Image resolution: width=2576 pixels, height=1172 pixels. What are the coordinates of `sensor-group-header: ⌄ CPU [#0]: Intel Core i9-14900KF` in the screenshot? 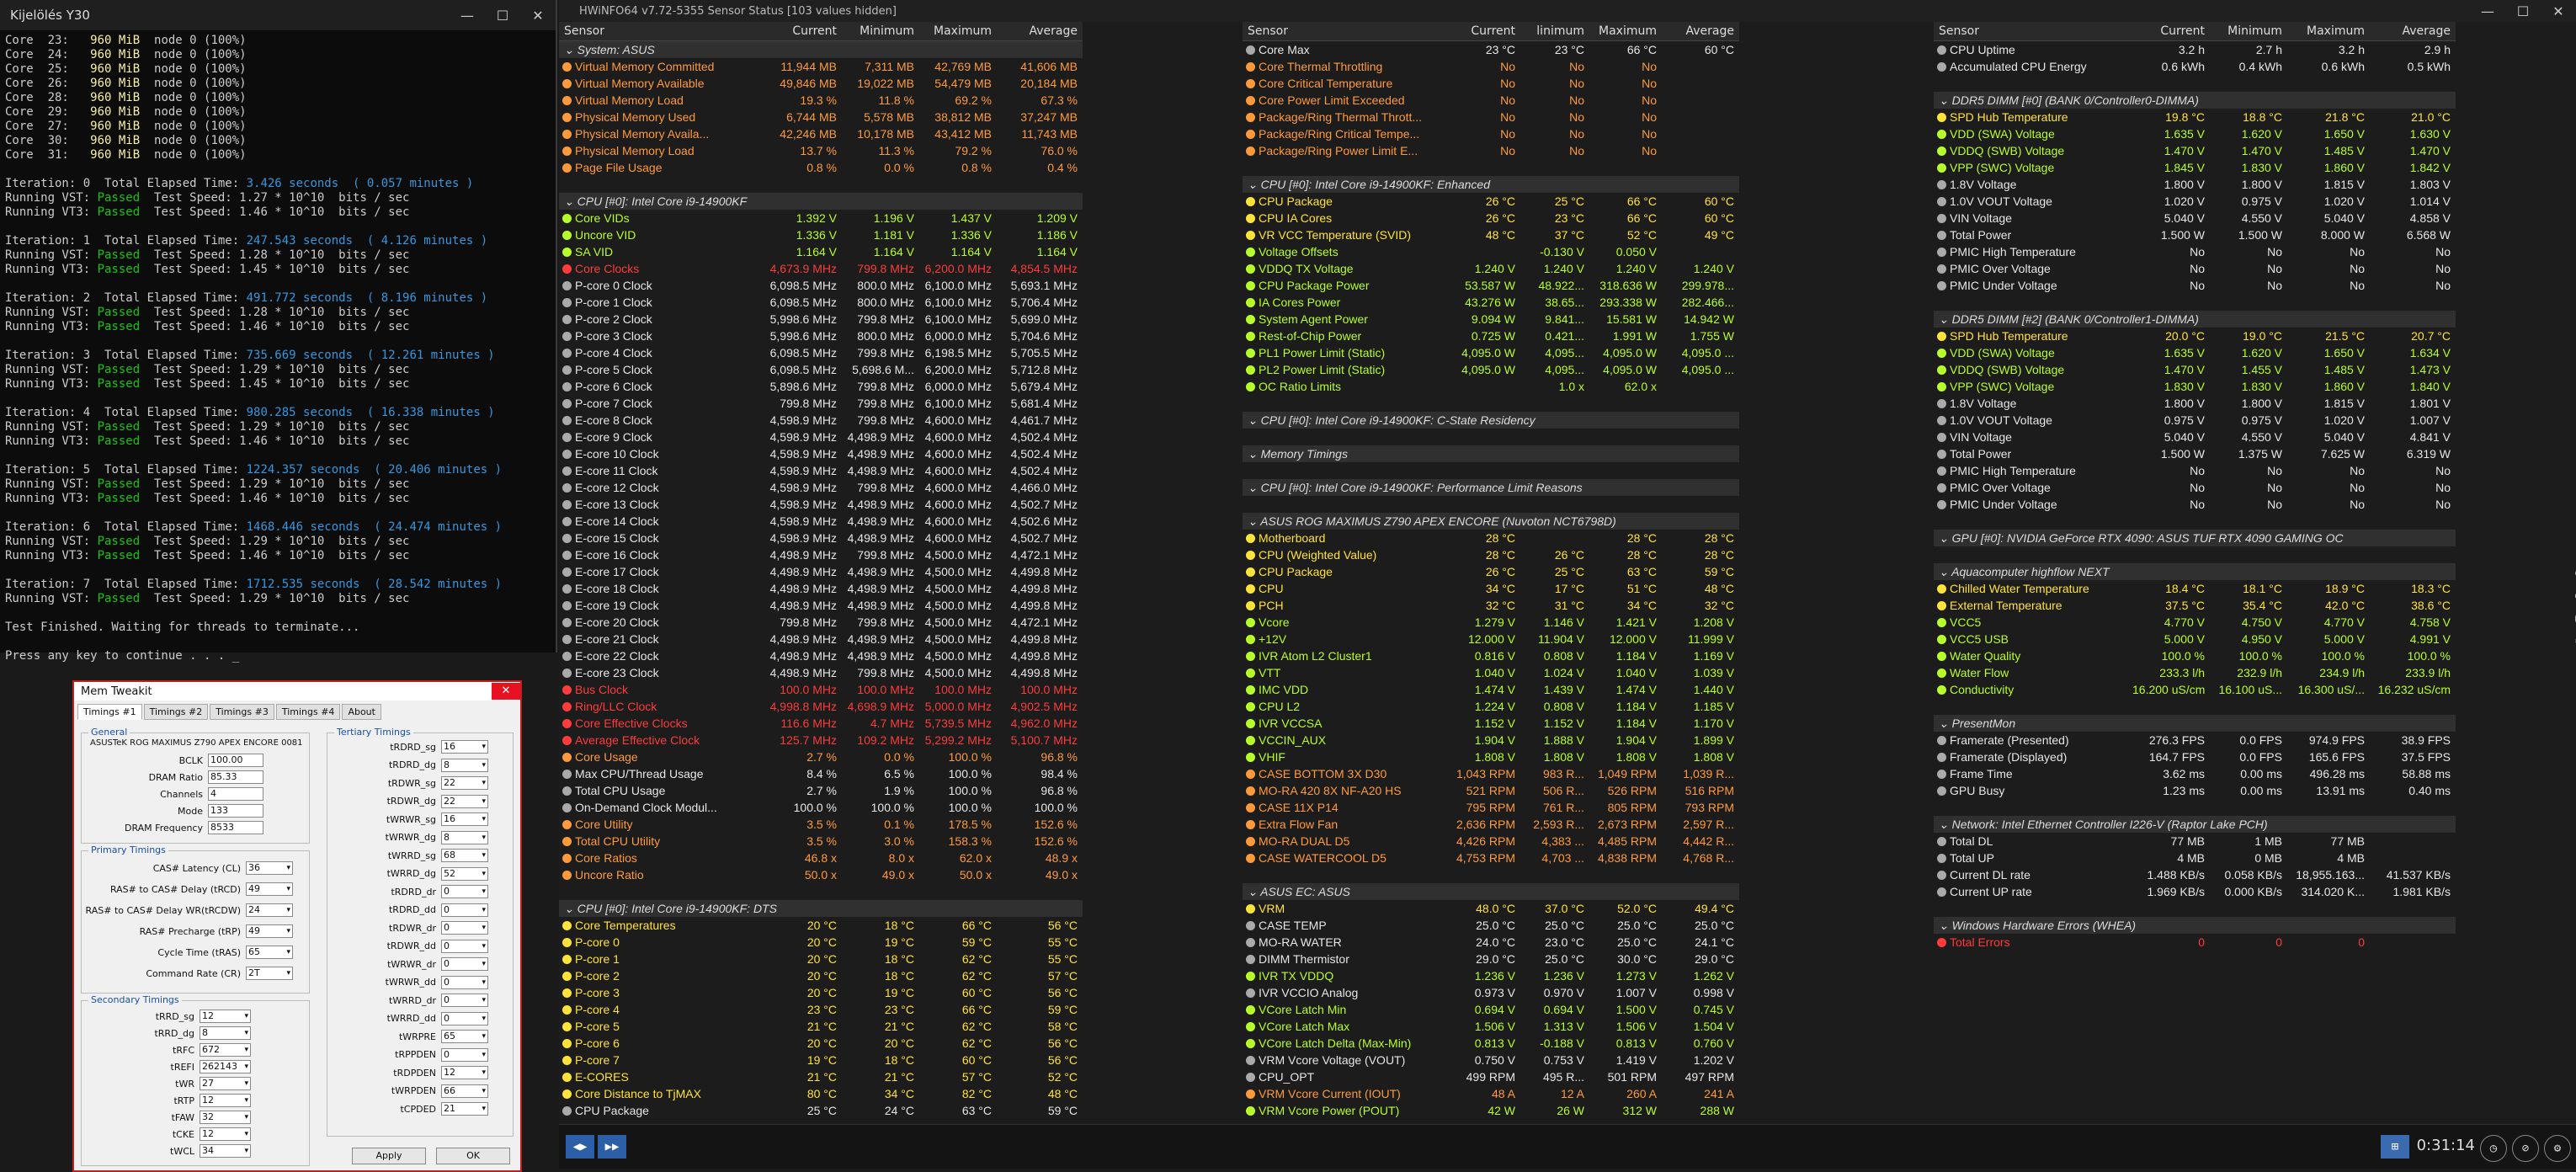 It's located at (821, 201).